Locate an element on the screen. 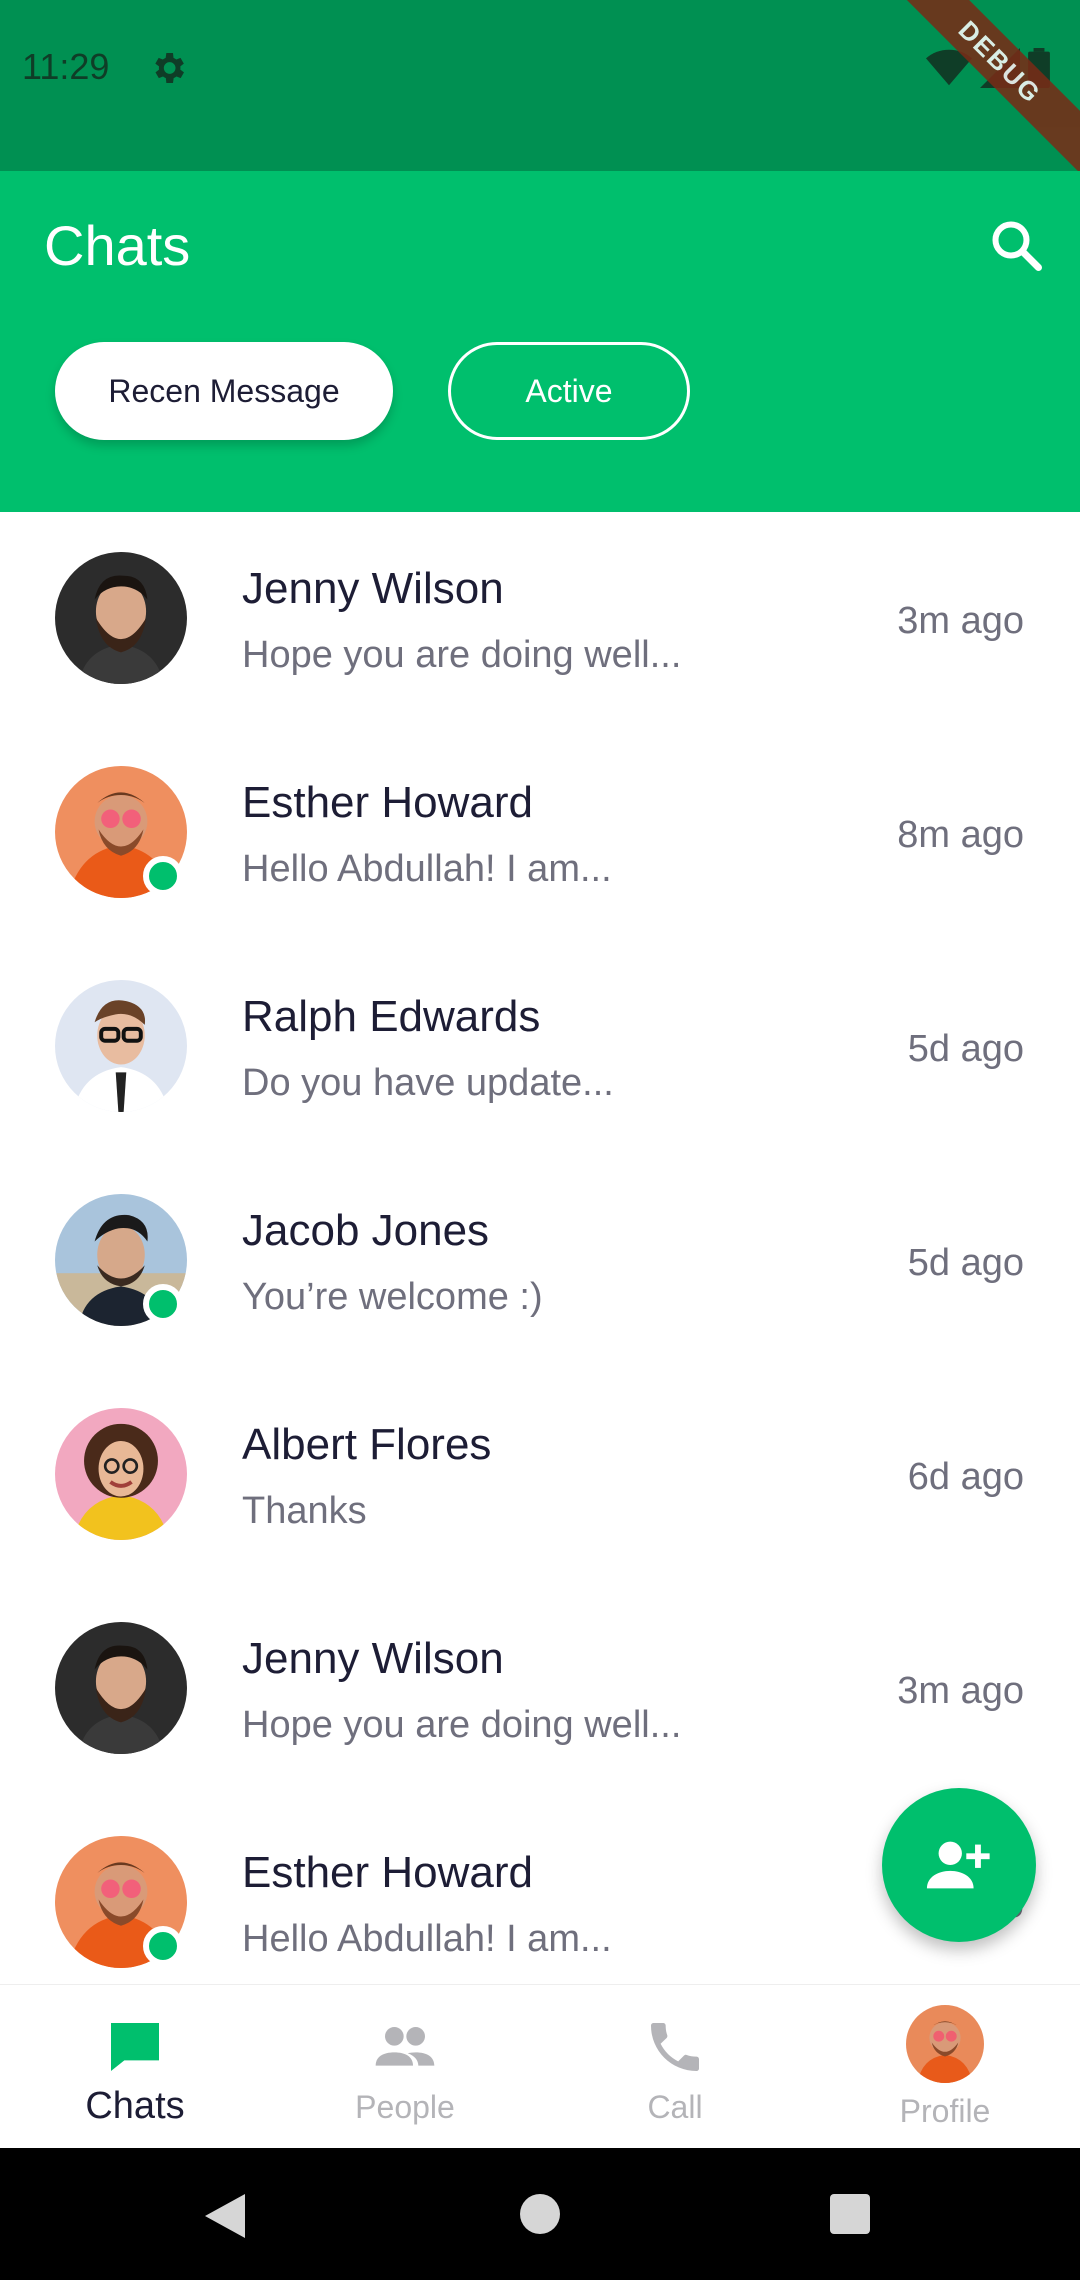 This screenshot has height=2280, width=1080. bottom-navigation: Chats People Call Profile is located at coordinates (540, 2066).